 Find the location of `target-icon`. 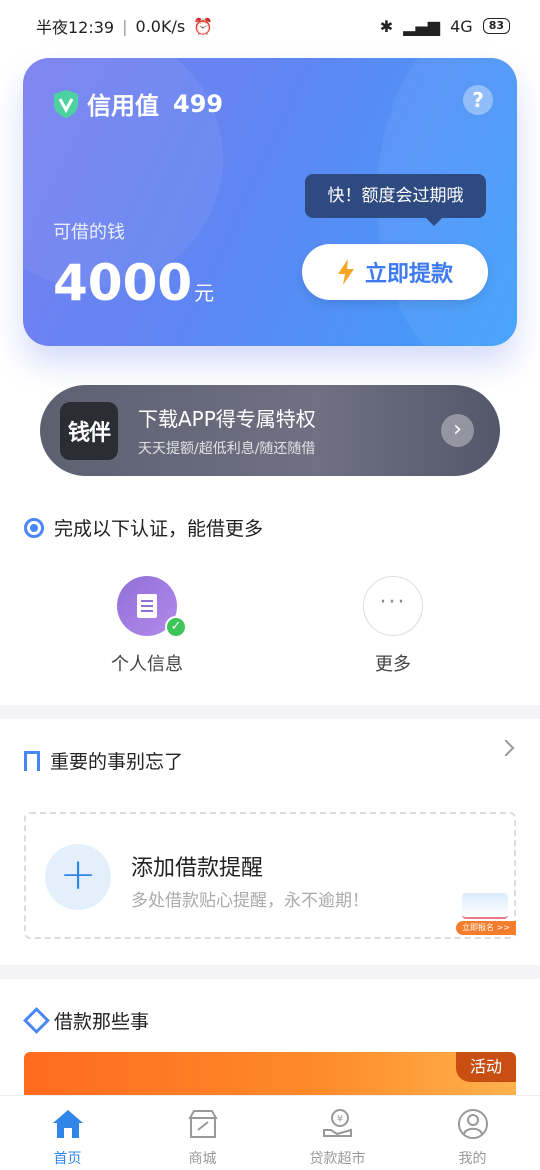

target-icon is located at coordinates (34, 527).